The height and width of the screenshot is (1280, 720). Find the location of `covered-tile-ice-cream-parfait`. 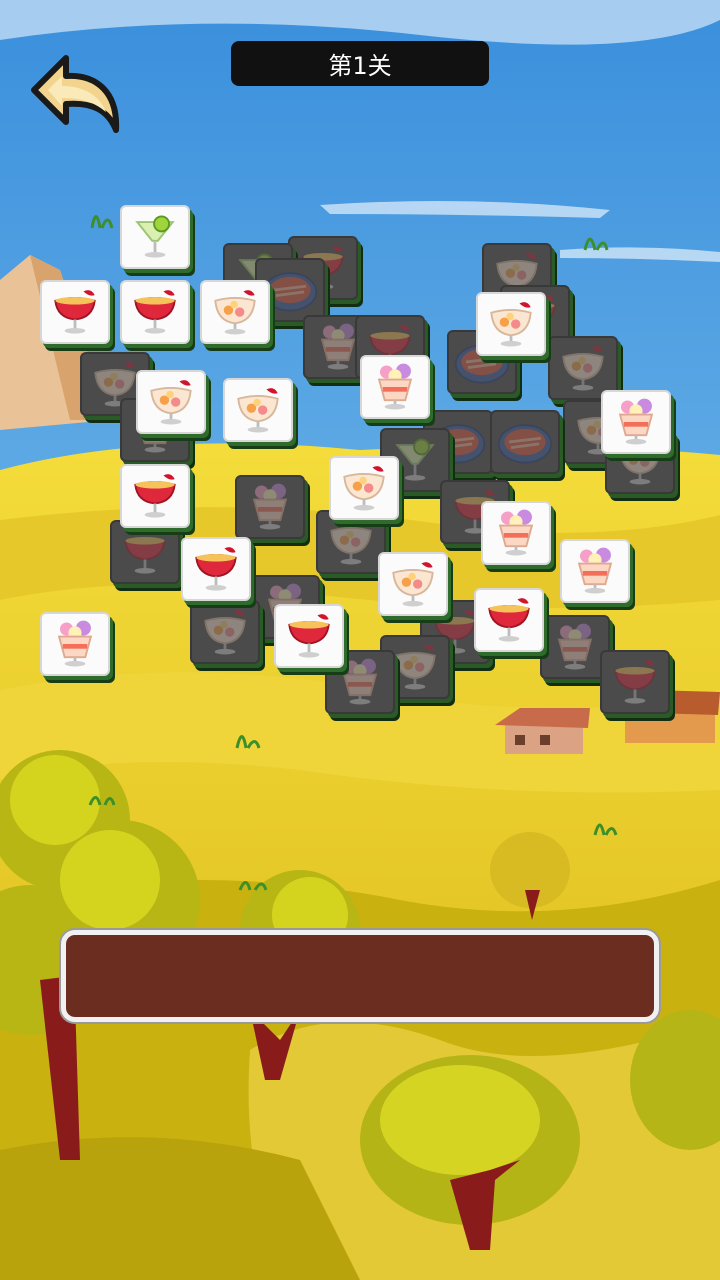

covered-tile-ice-cream-parfait is located at coordinates (270, 507).